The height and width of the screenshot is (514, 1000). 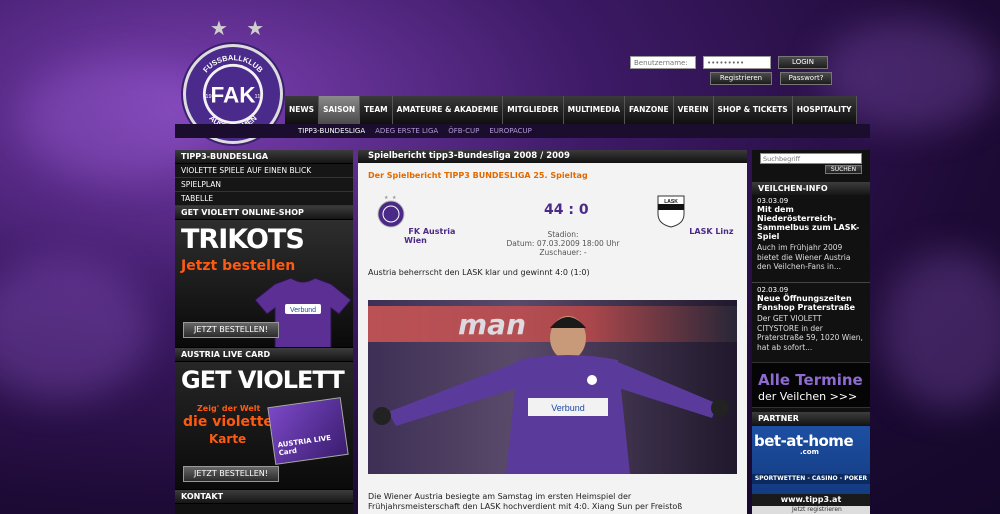 I want to click on match-photo: man Verbund, so click(x=552, y=387).